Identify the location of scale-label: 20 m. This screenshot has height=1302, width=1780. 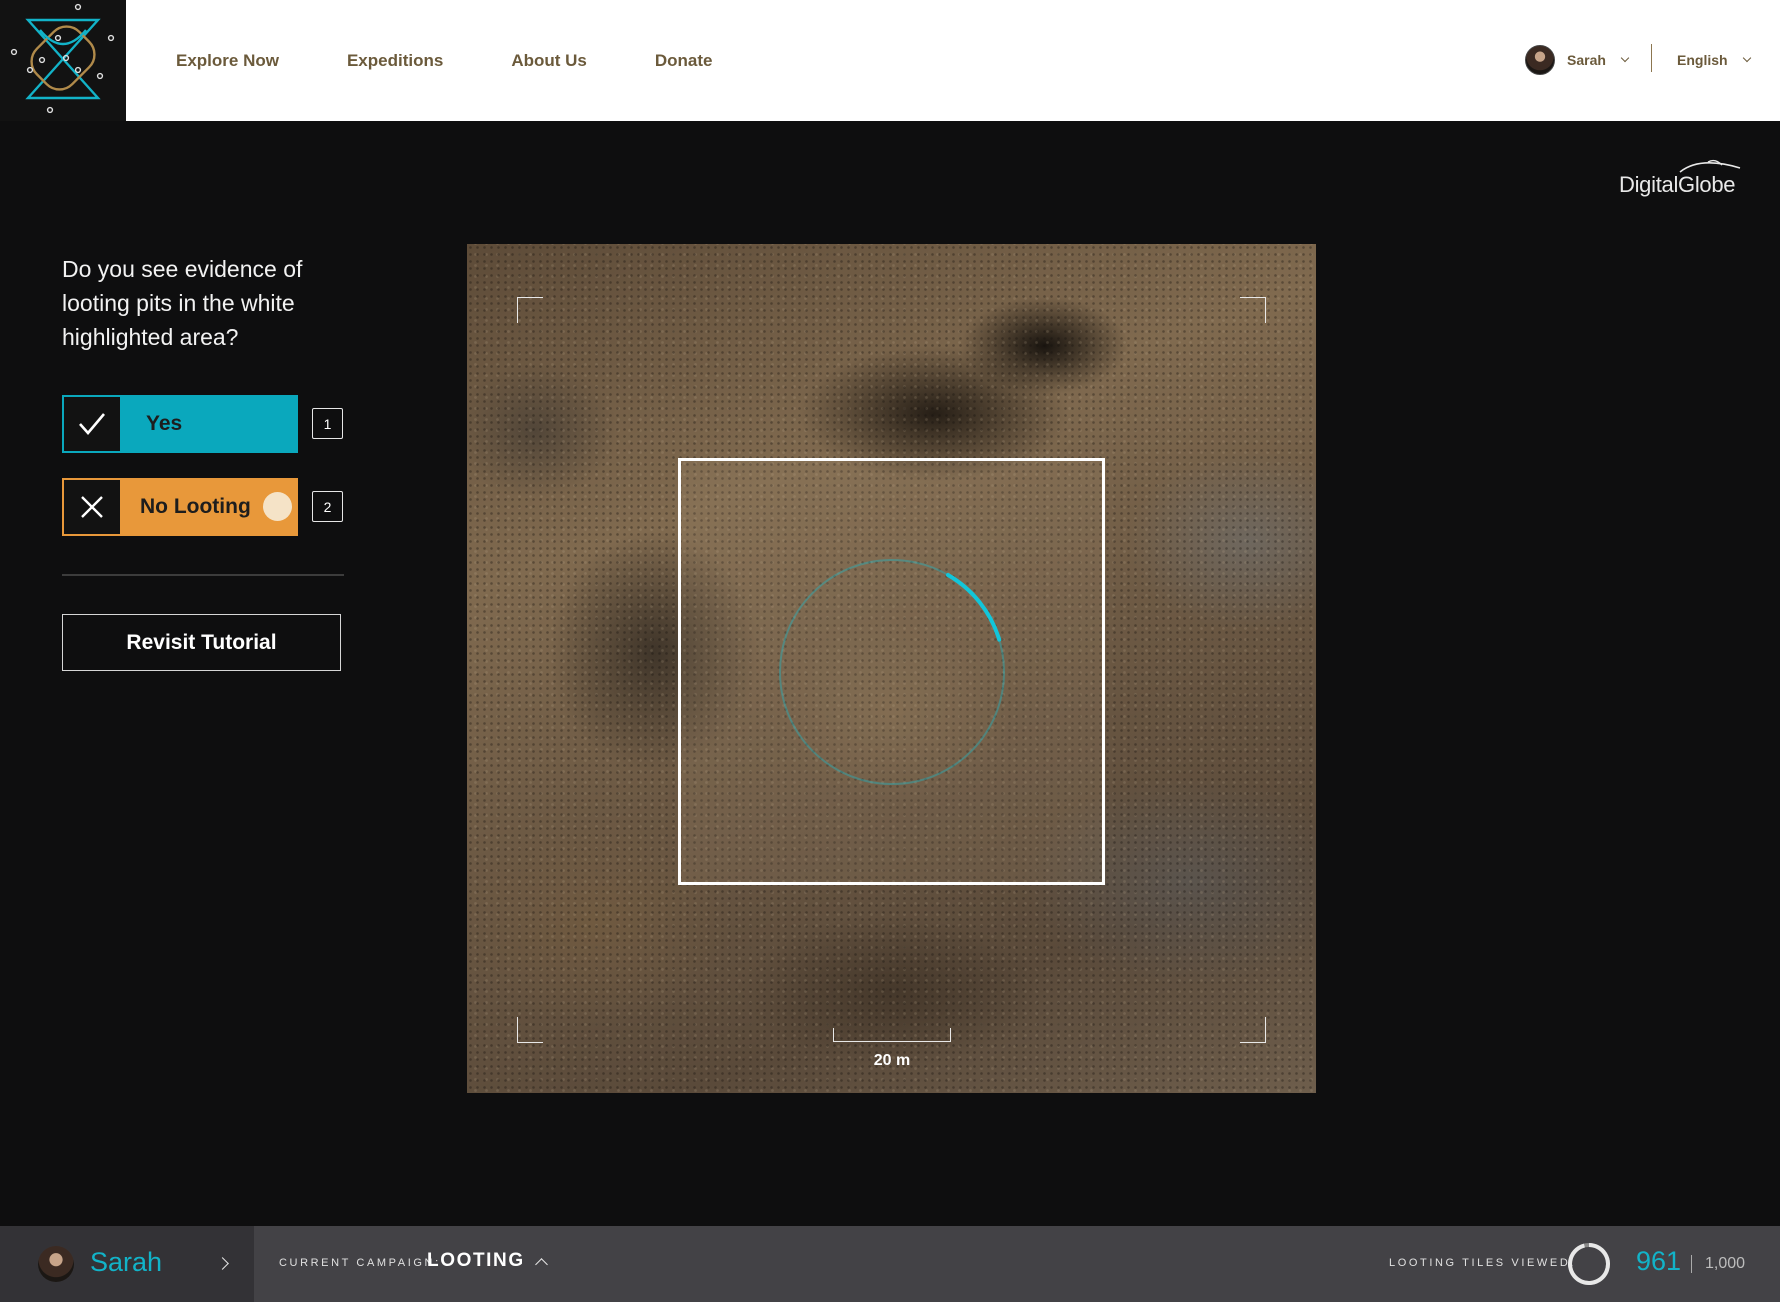
(892, 1060).